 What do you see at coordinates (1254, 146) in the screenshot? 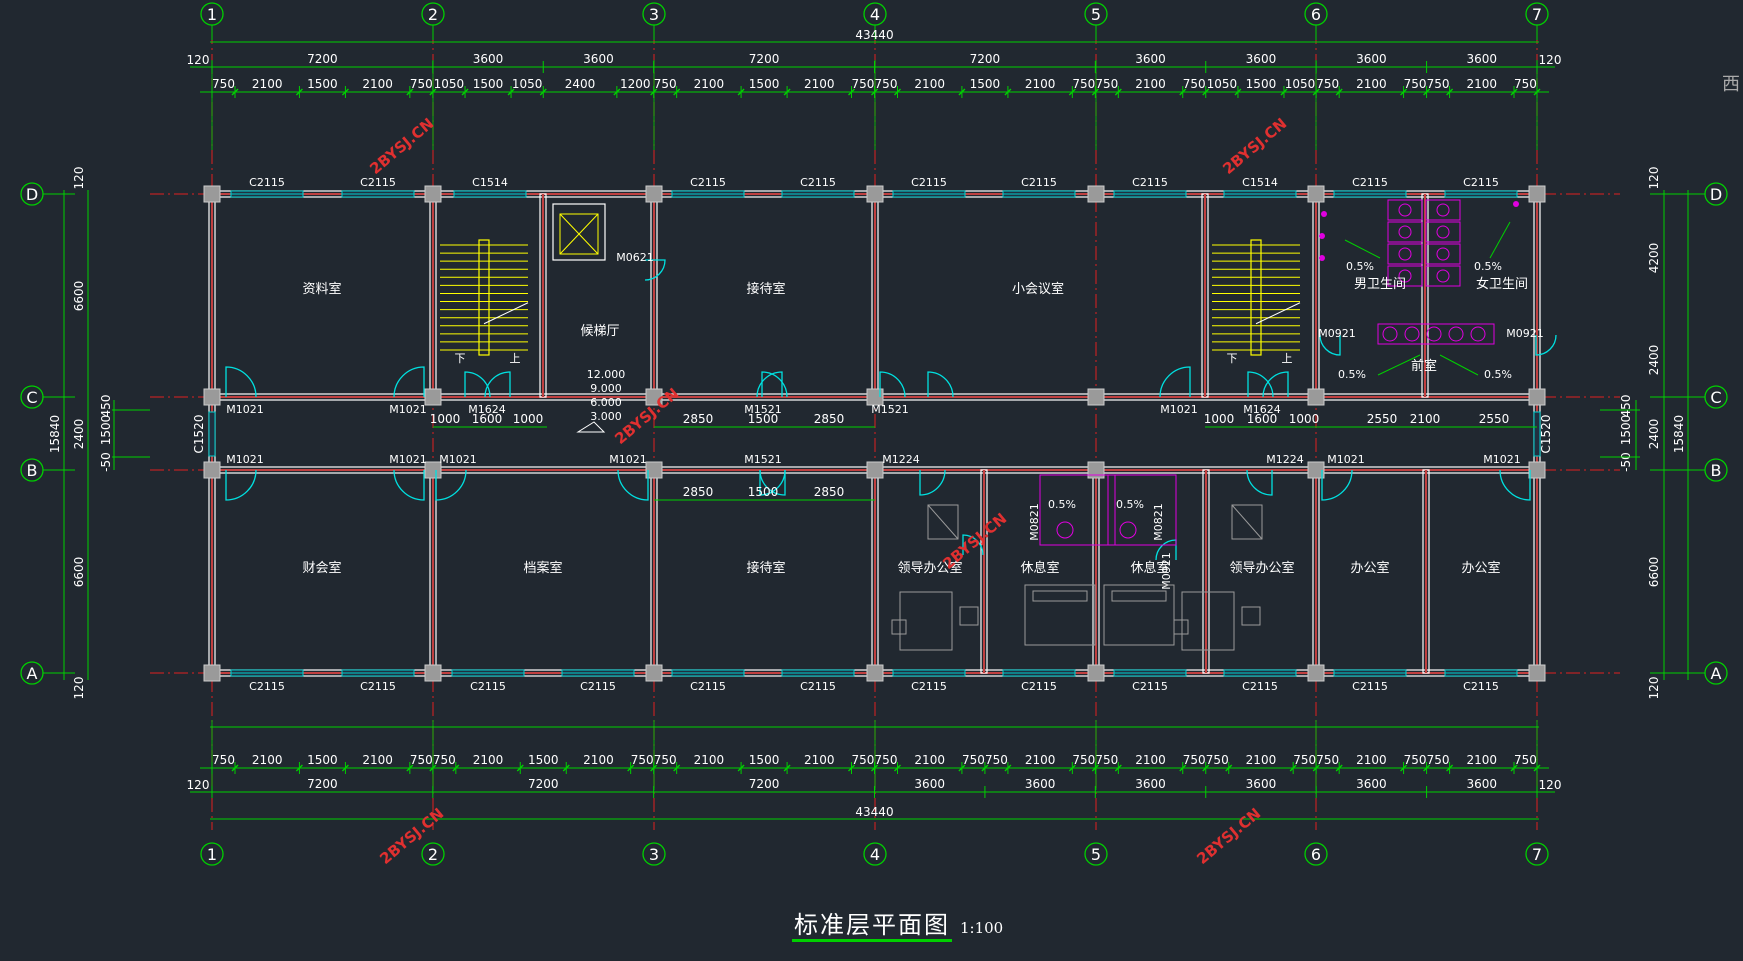
I see `watermark-text: 2BYSJ.CN` at bounding box center [1254, 146].